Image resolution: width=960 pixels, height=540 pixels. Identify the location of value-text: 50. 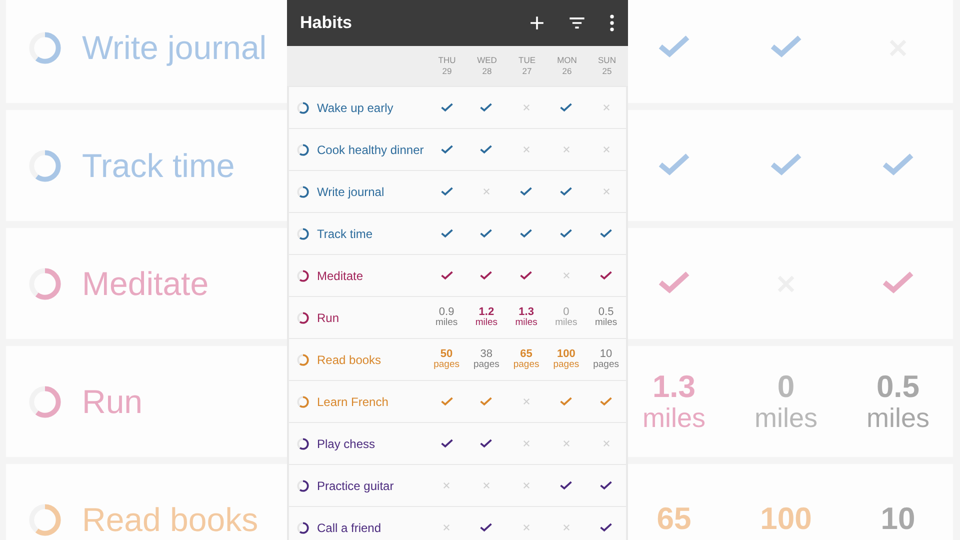
(446, 354).